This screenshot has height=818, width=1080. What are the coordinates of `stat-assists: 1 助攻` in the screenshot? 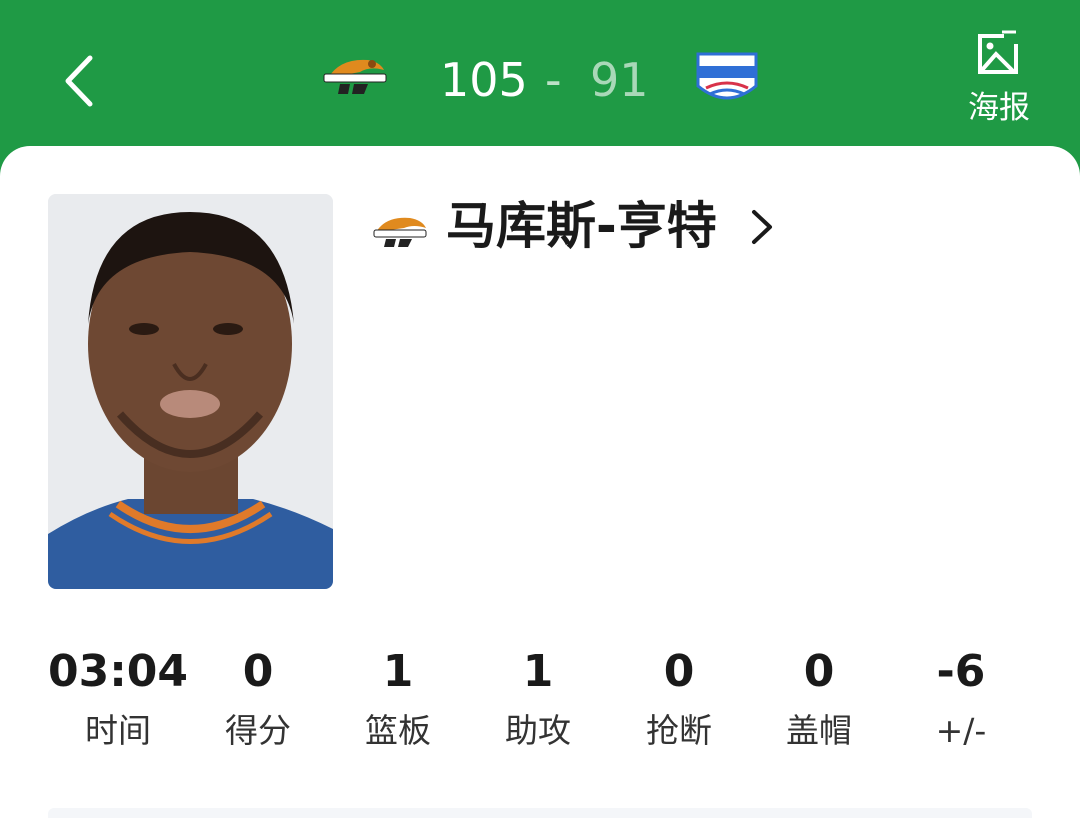 It's located at (538, 700).